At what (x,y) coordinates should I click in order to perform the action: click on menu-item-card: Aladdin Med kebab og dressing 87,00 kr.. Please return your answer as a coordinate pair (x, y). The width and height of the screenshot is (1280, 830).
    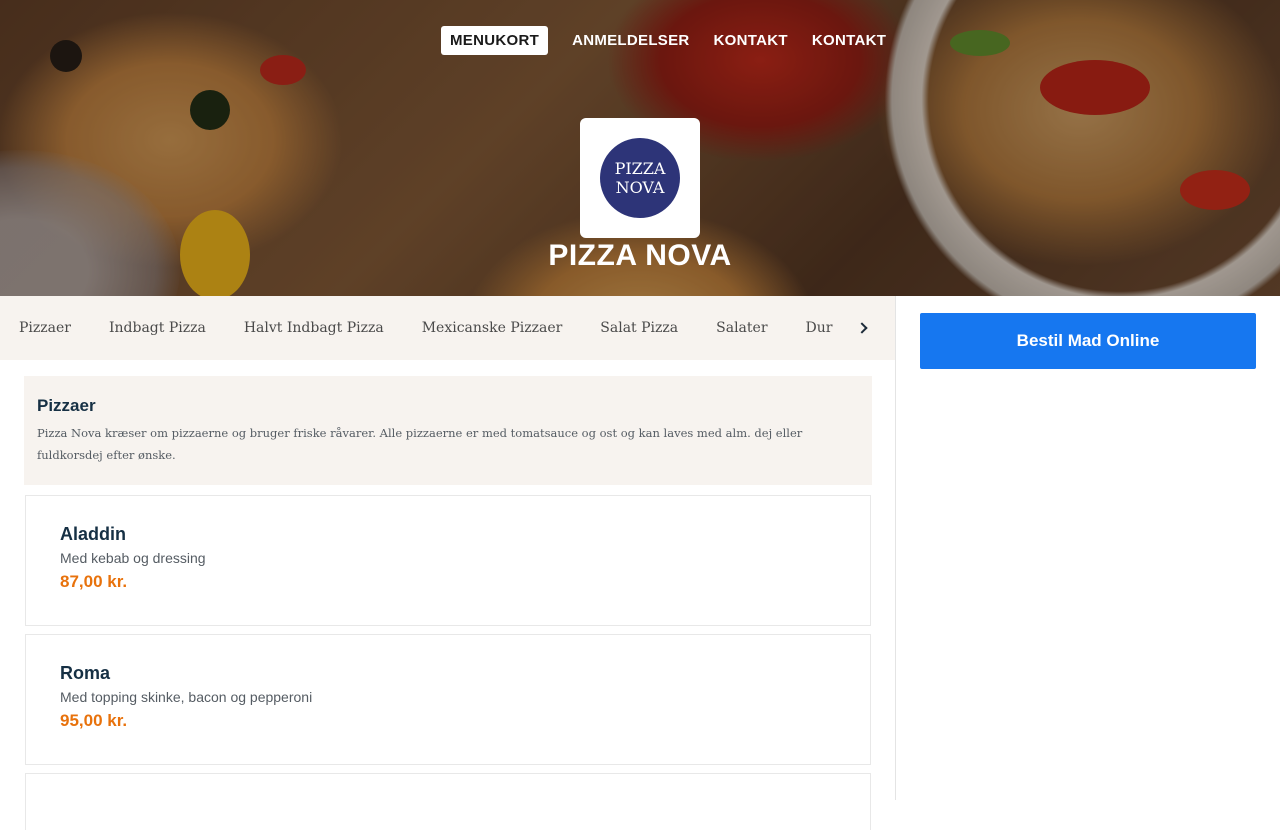
    Looking at the image, I should click on (448, 560).